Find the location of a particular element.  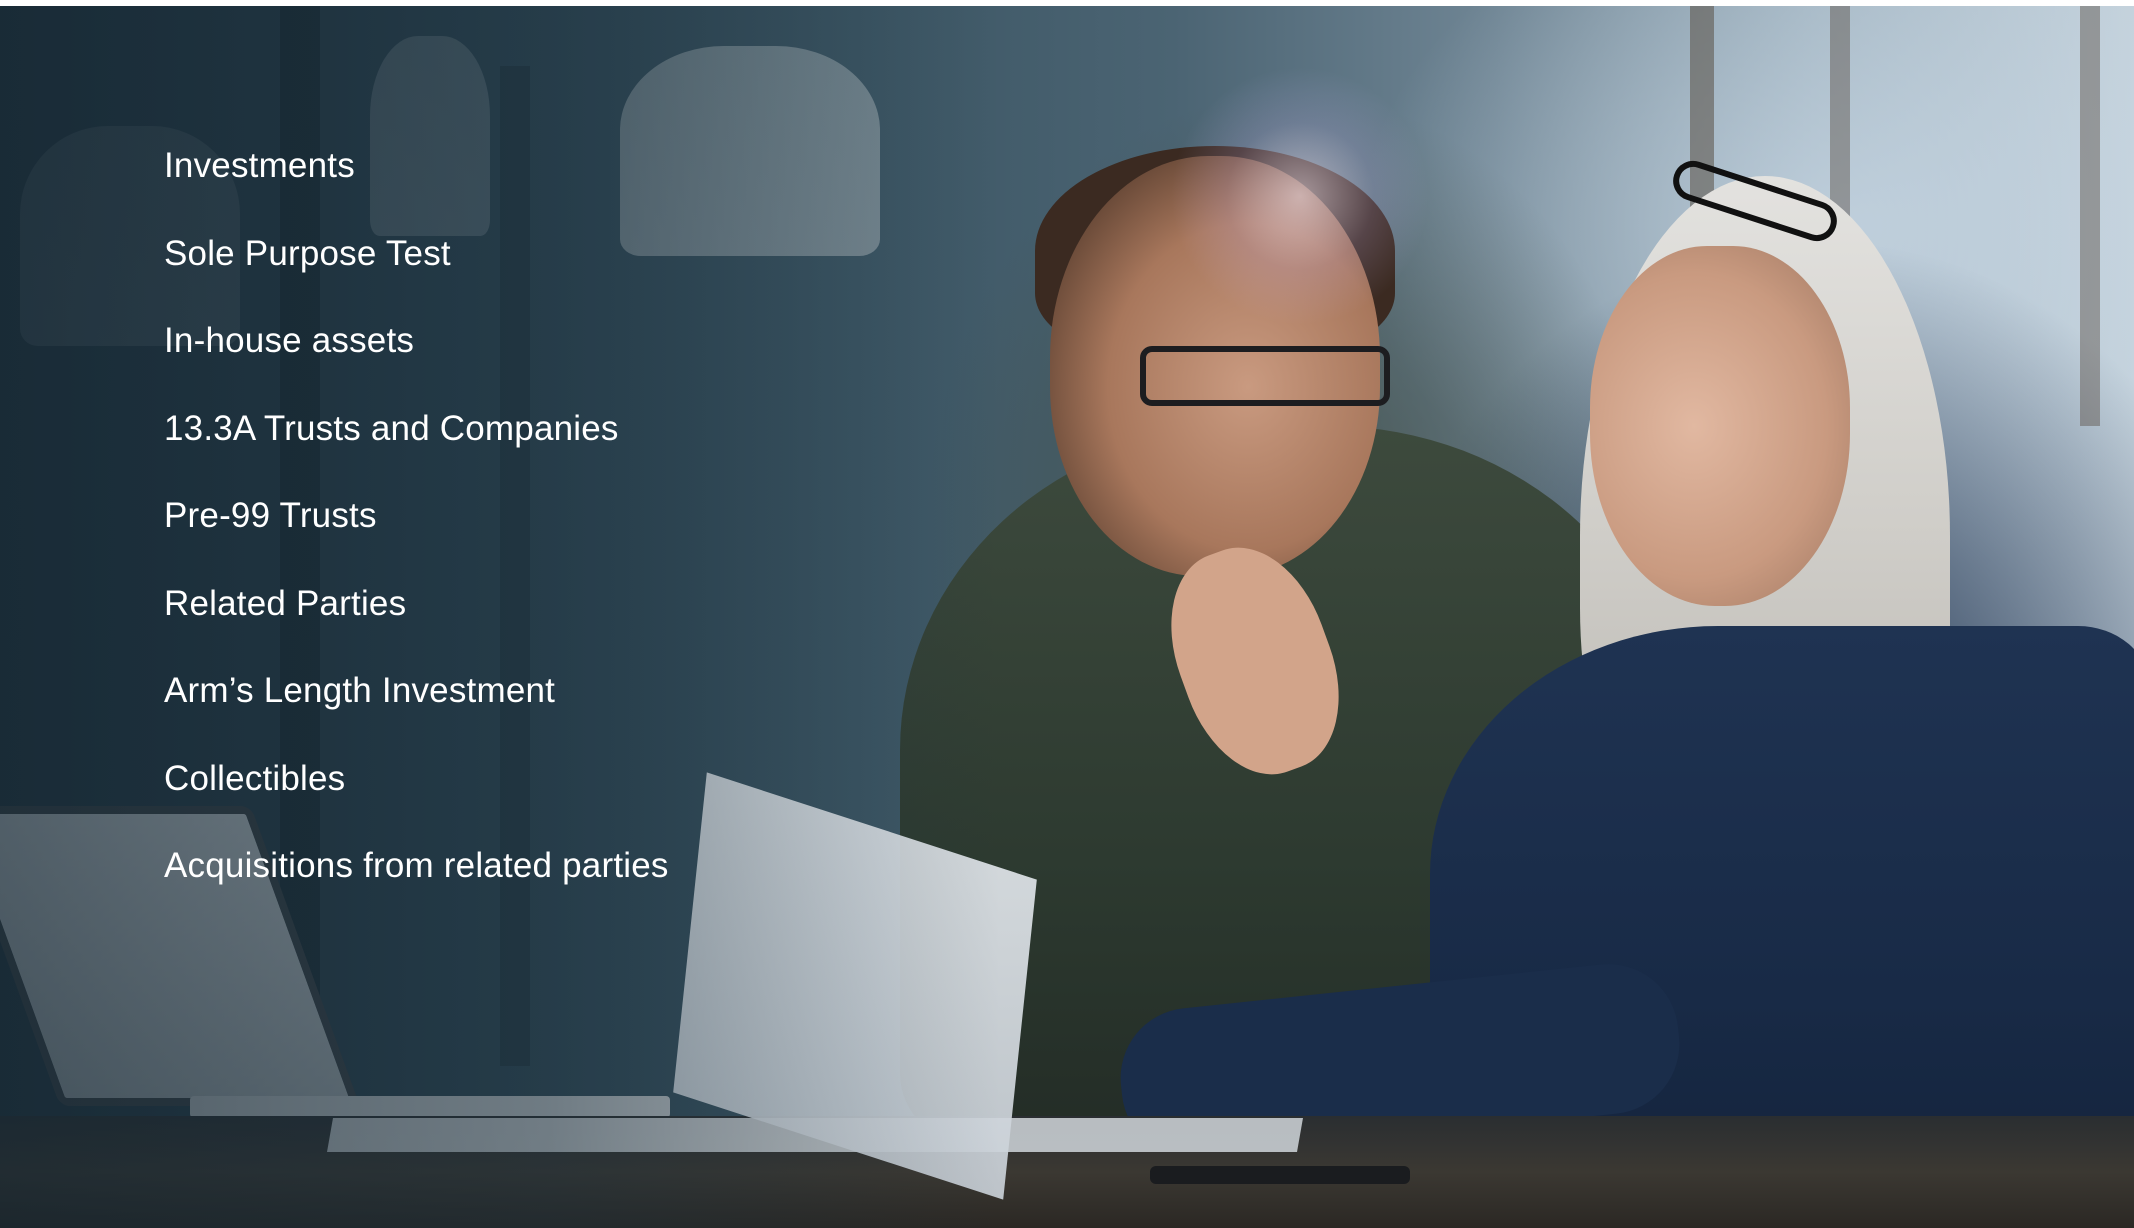

topic-in-house-assets: In-house assets is located at coordinates (289, 340).